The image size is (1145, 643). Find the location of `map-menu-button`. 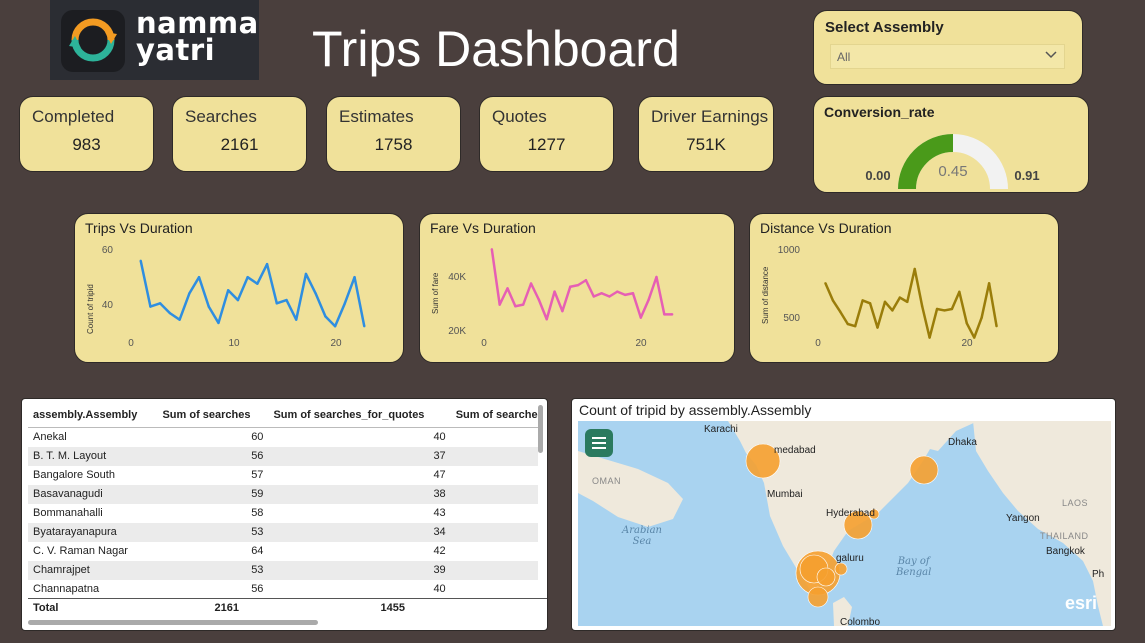

map-menu-button is located at coordinates (599, 443).